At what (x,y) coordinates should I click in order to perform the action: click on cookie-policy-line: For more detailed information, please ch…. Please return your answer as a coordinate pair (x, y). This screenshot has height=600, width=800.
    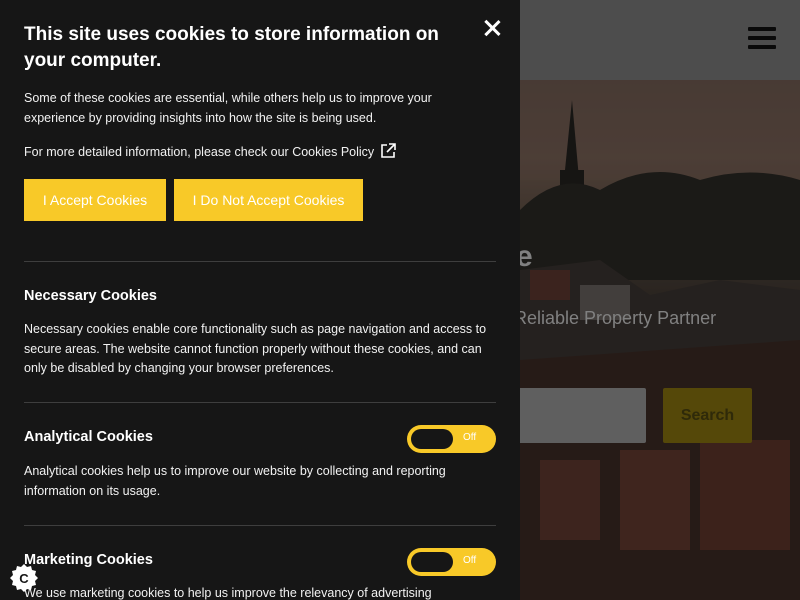
    Looking at the image, I should click on (260, 153).